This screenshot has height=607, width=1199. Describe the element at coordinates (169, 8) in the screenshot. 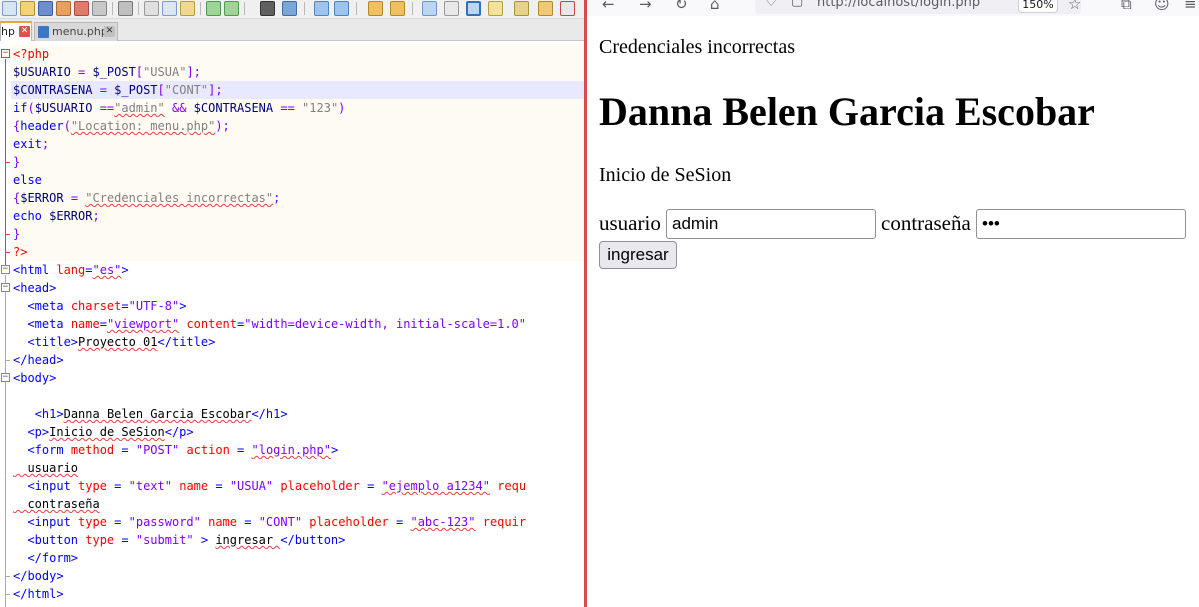

I see `copy-icon` at that location.